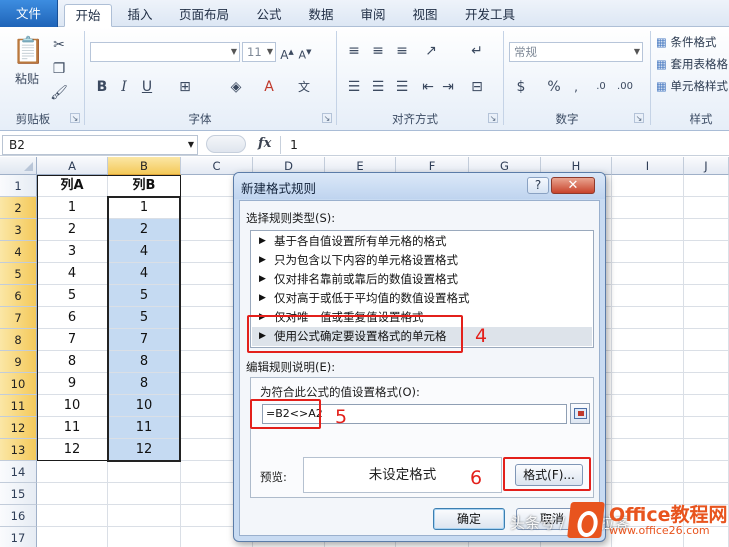 This screenshot has width=729, height=547. Describe the element at coordinates (422, 317) in the screenshot. I see `rule-type-item: ▶ 仅对唯一值或重复值设置格式` at that location.